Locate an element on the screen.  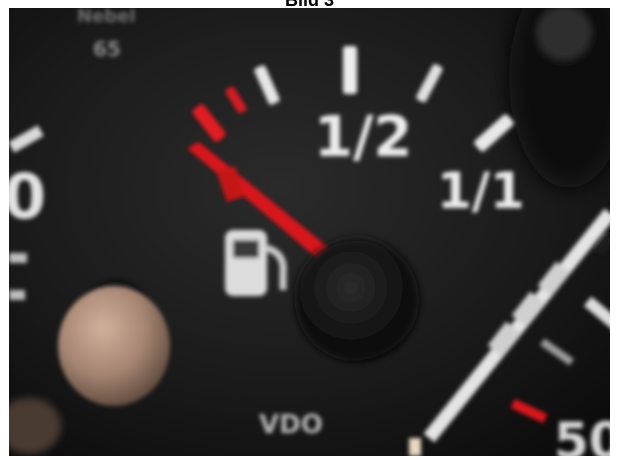
scale-label-half: 1/2 is located at coordinates (363, 137).